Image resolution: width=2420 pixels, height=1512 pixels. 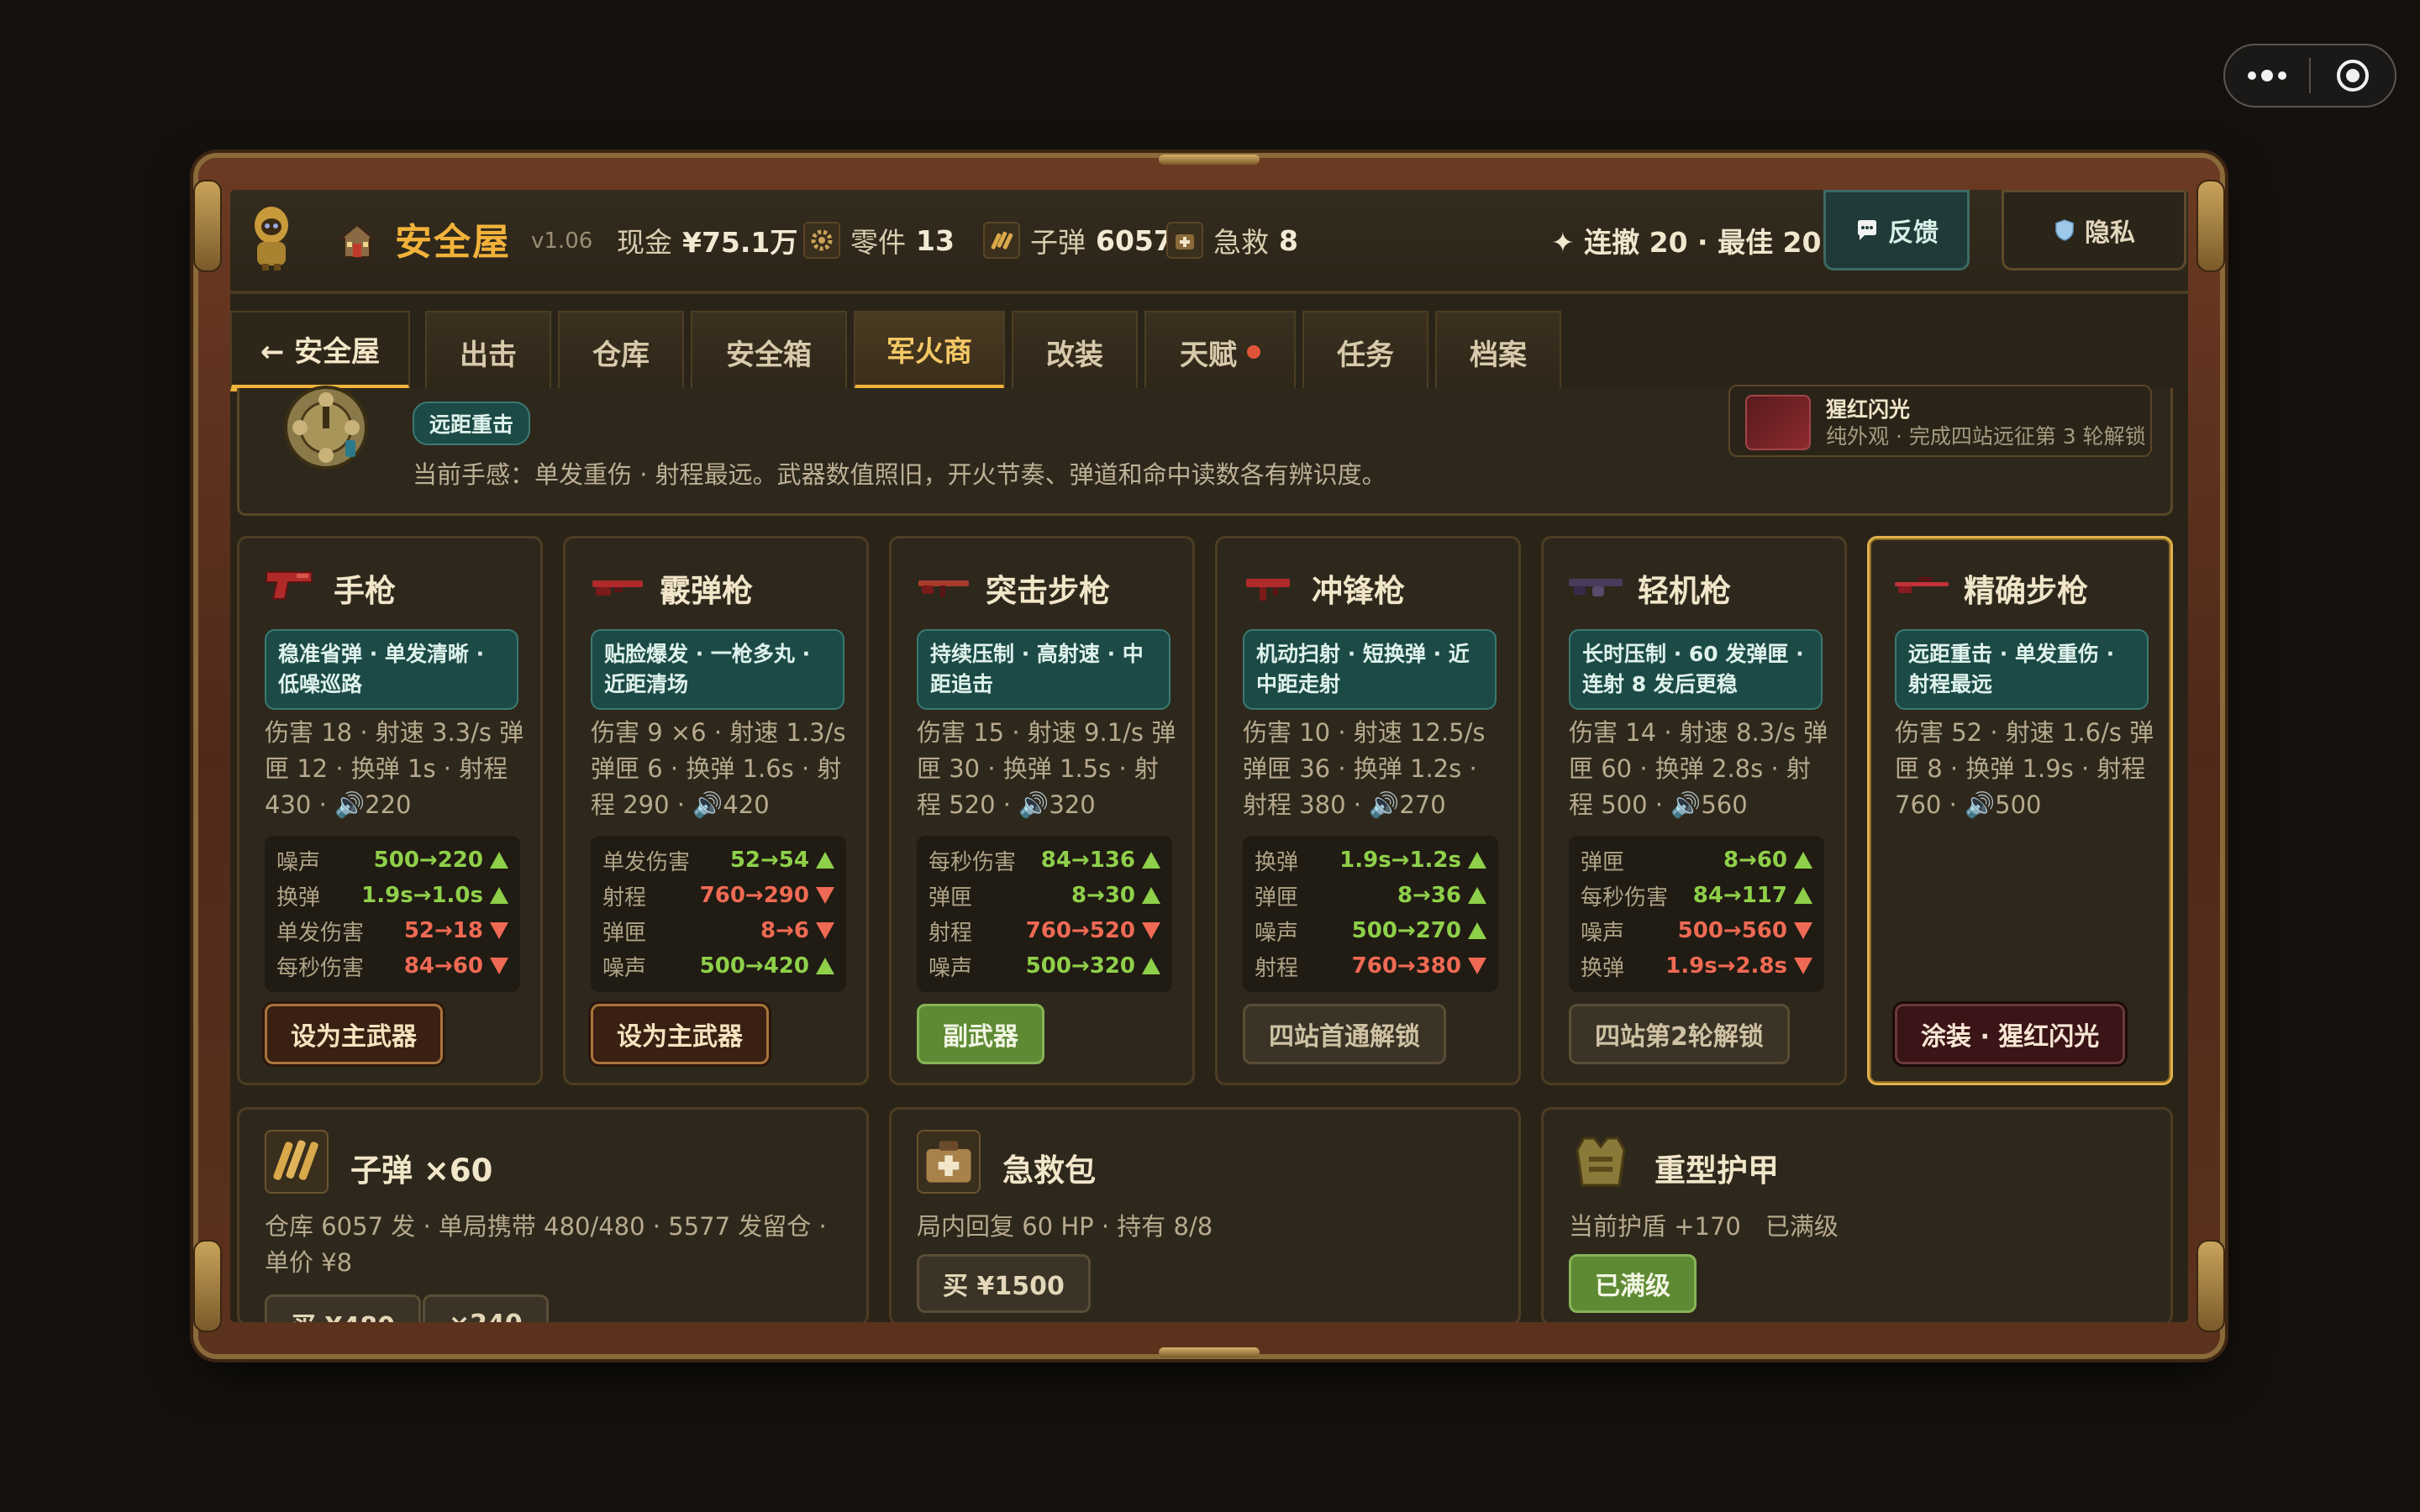 I want to click on tab-talent: 天赋, so click(x=1220, y=351).